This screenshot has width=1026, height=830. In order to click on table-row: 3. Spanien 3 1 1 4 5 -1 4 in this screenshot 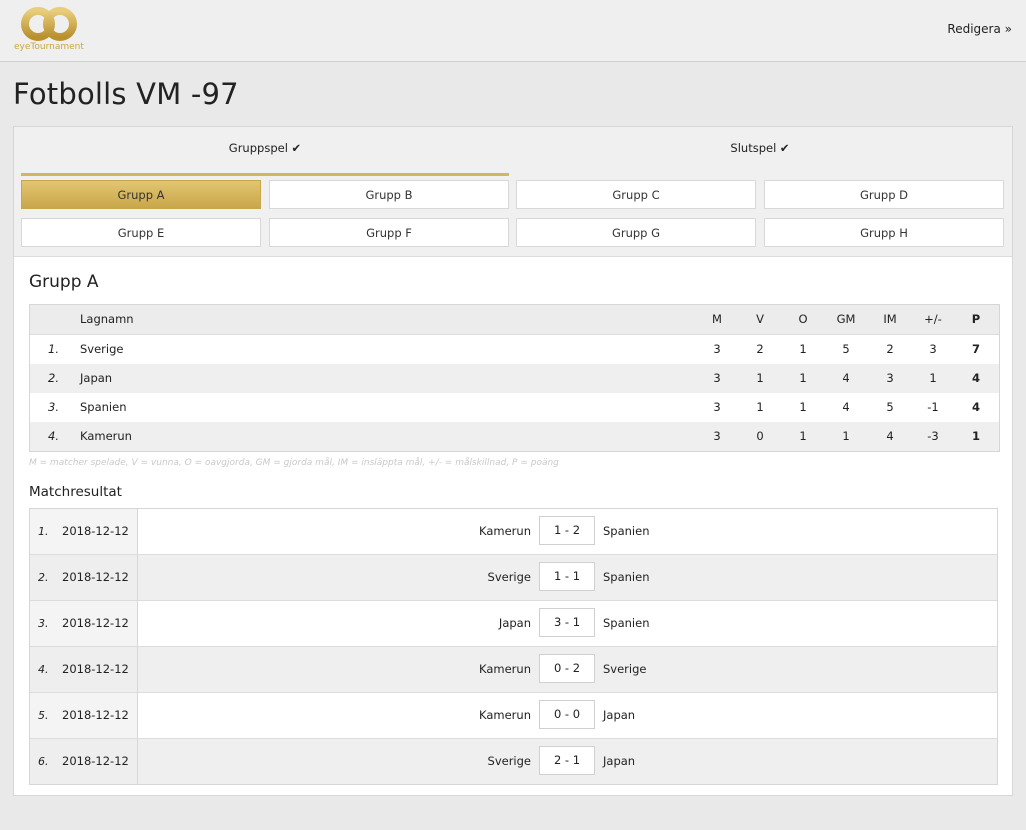, I will do `click(514, 407)`.